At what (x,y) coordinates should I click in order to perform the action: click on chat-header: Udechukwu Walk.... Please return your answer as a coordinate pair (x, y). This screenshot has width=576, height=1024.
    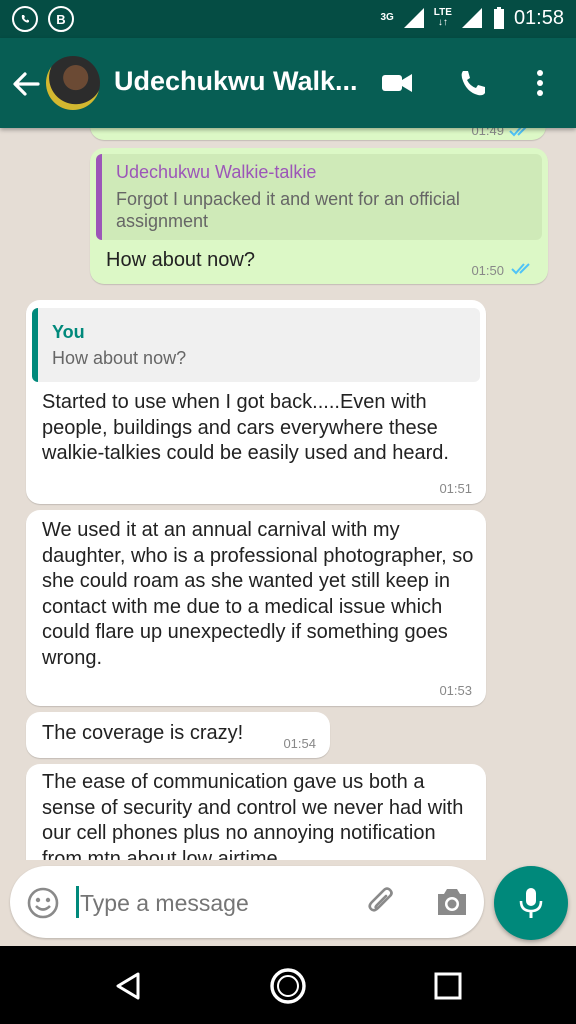
    Looking at the image, I should click on (288, 83).